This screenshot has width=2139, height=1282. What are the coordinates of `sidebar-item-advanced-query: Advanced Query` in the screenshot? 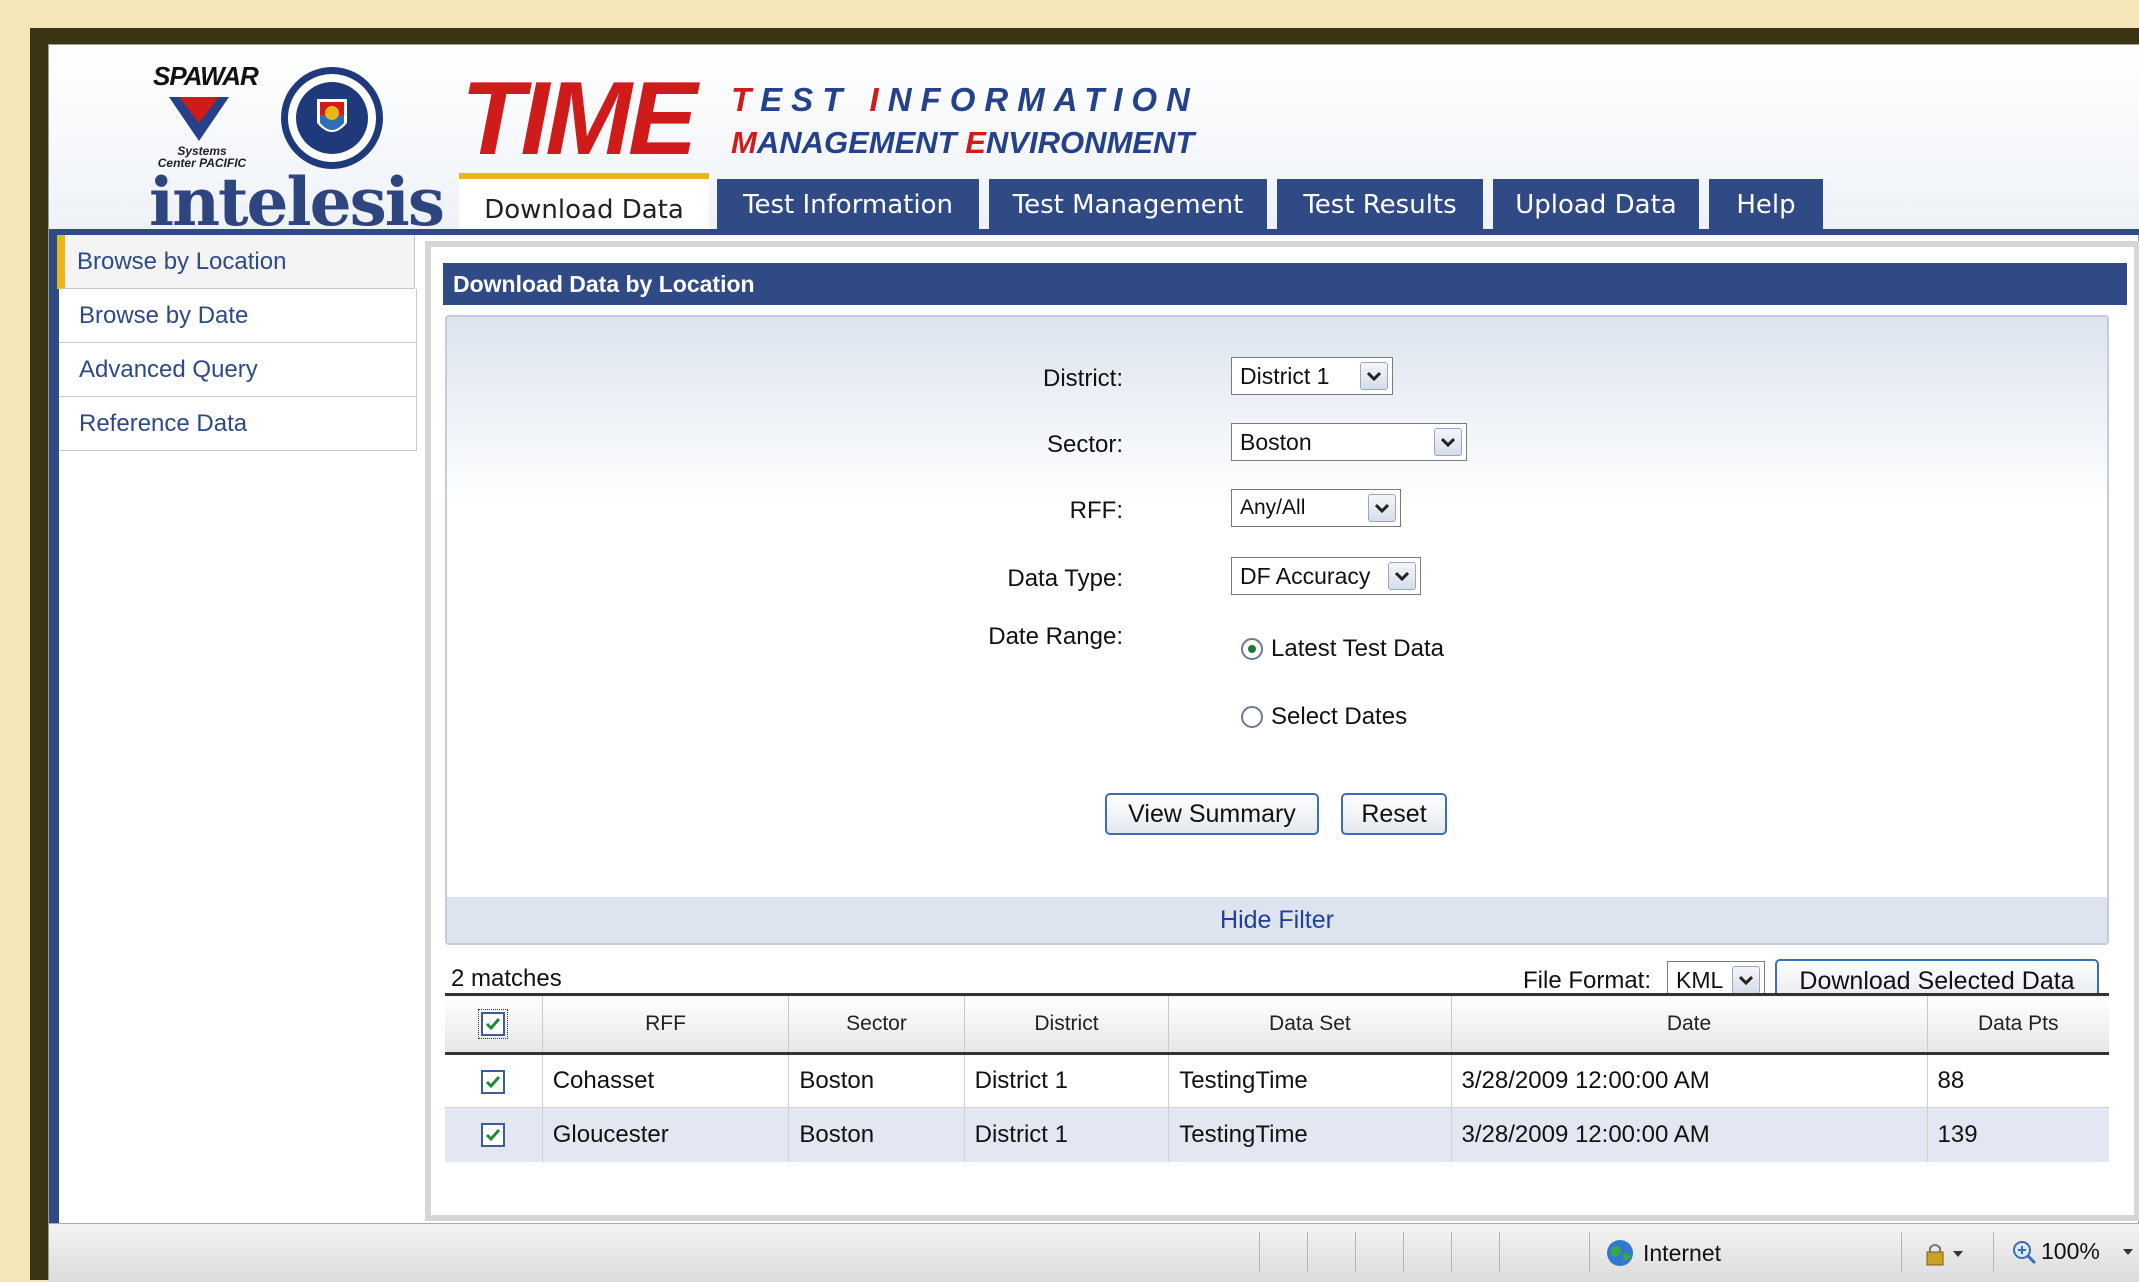 It's located at (238, 370).